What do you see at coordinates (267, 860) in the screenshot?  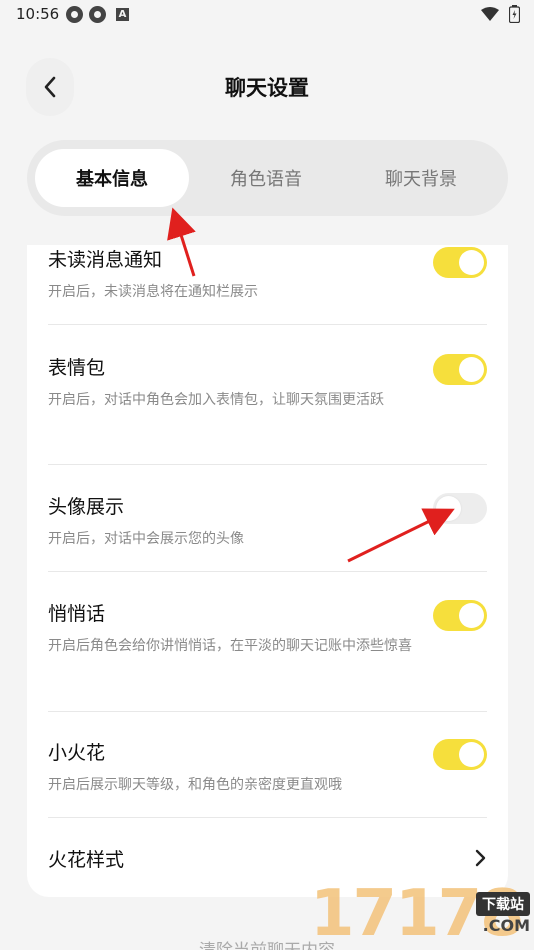 I see `spark-style-row: 火花样式` at bounding box center [267, 860].